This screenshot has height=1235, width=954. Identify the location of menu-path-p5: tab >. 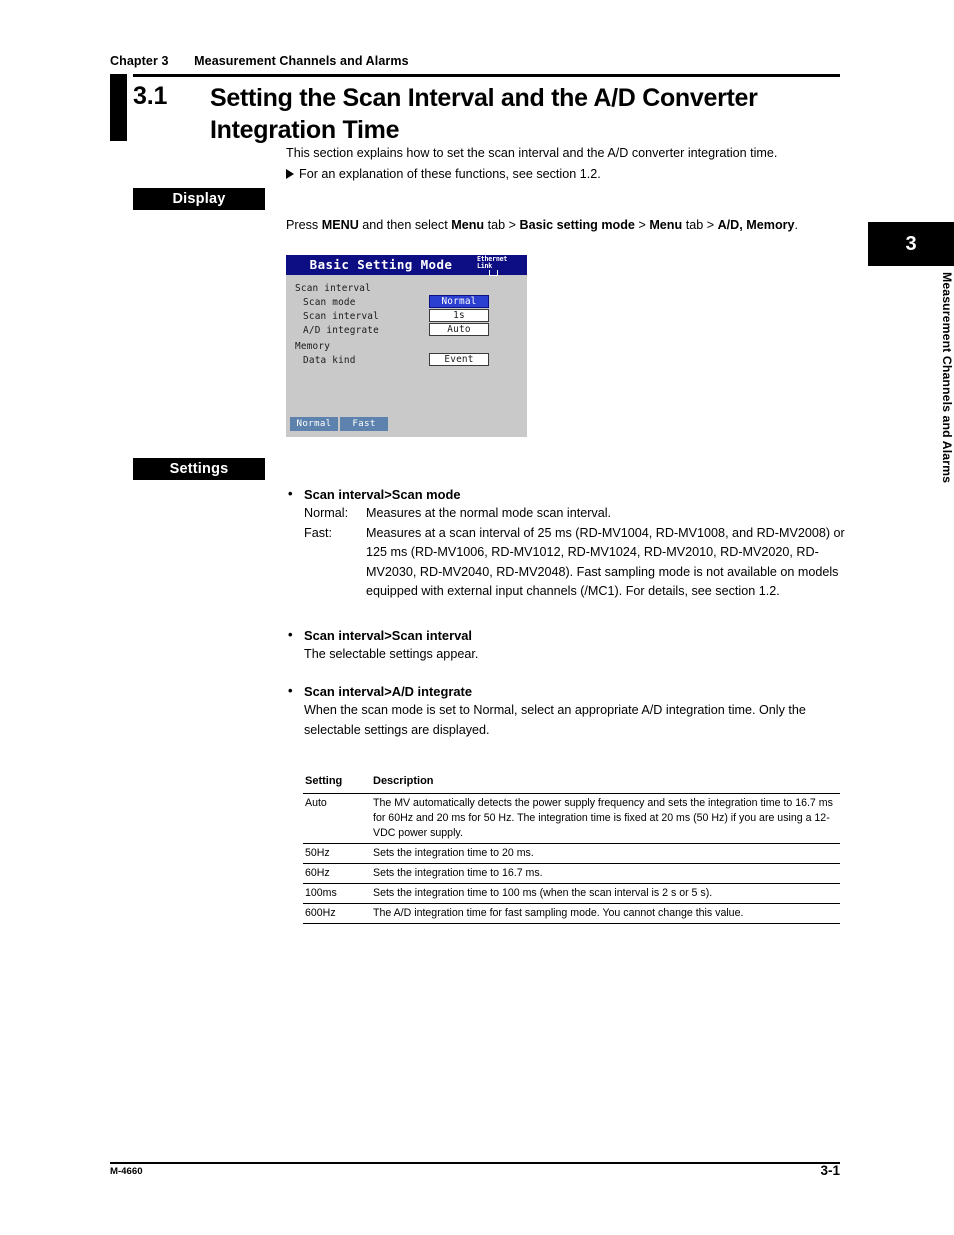
(700, 225).